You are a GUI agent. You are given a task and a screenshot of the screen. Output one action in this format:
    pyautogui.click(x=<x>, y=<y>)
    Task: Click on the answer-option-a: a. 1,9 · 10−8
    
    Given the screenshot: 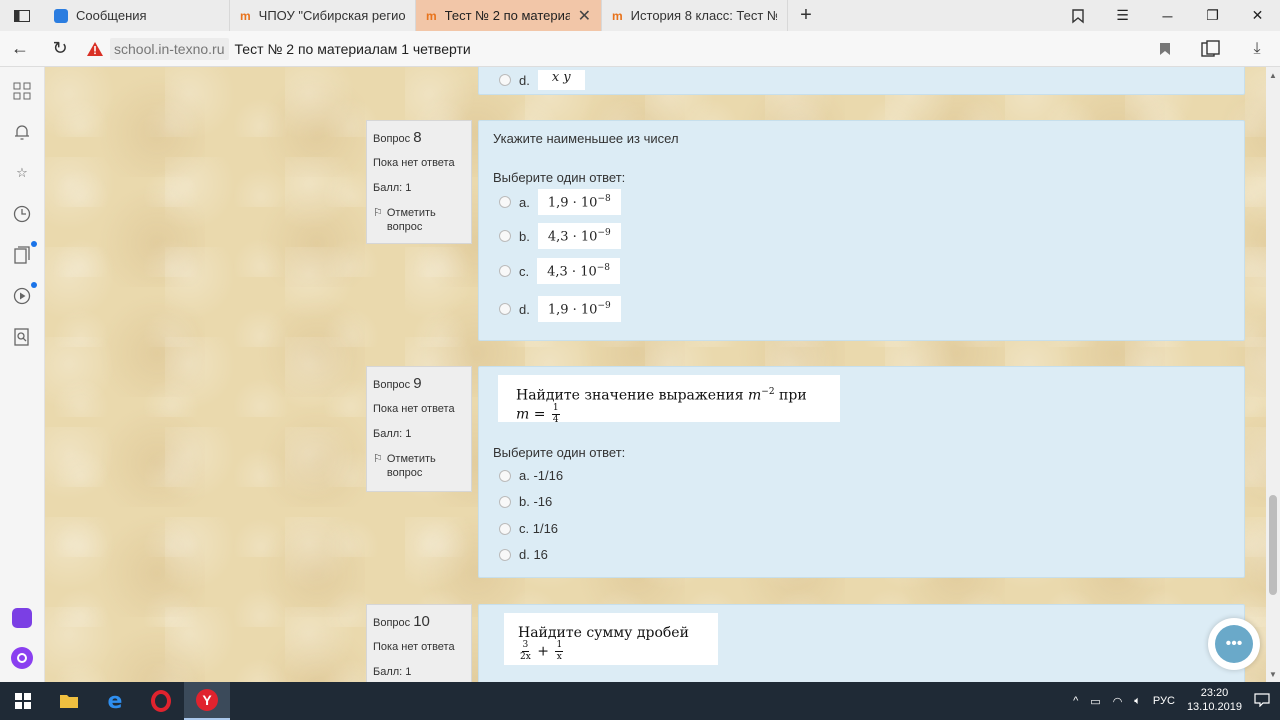 What is the action you would take?
    pyautogui.click(x=560, y=202)
    